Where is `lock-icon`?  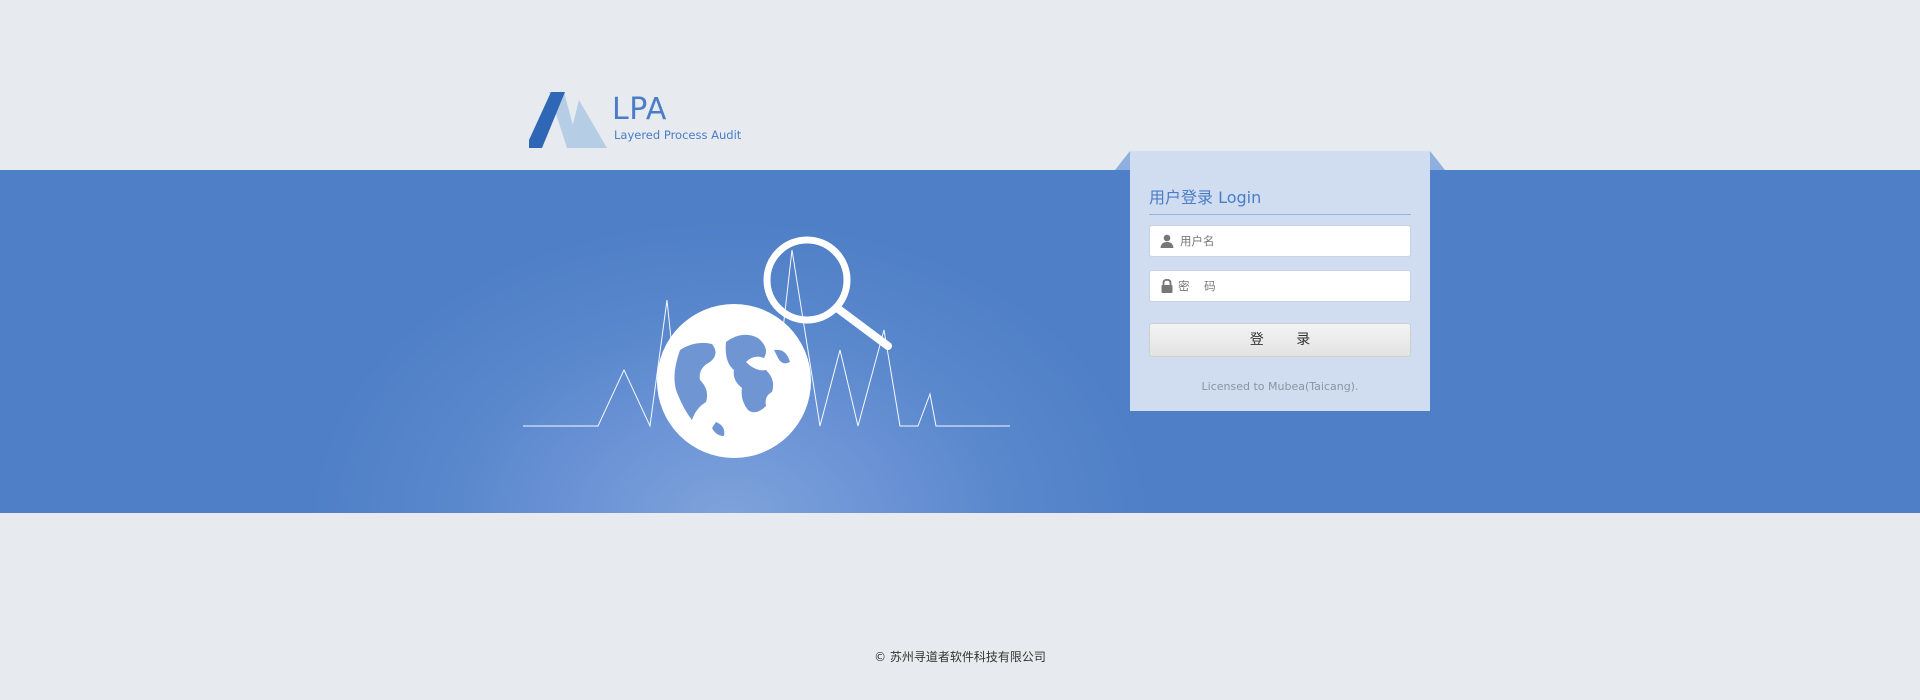
lock-icon is located at coordinates (1167, 286).